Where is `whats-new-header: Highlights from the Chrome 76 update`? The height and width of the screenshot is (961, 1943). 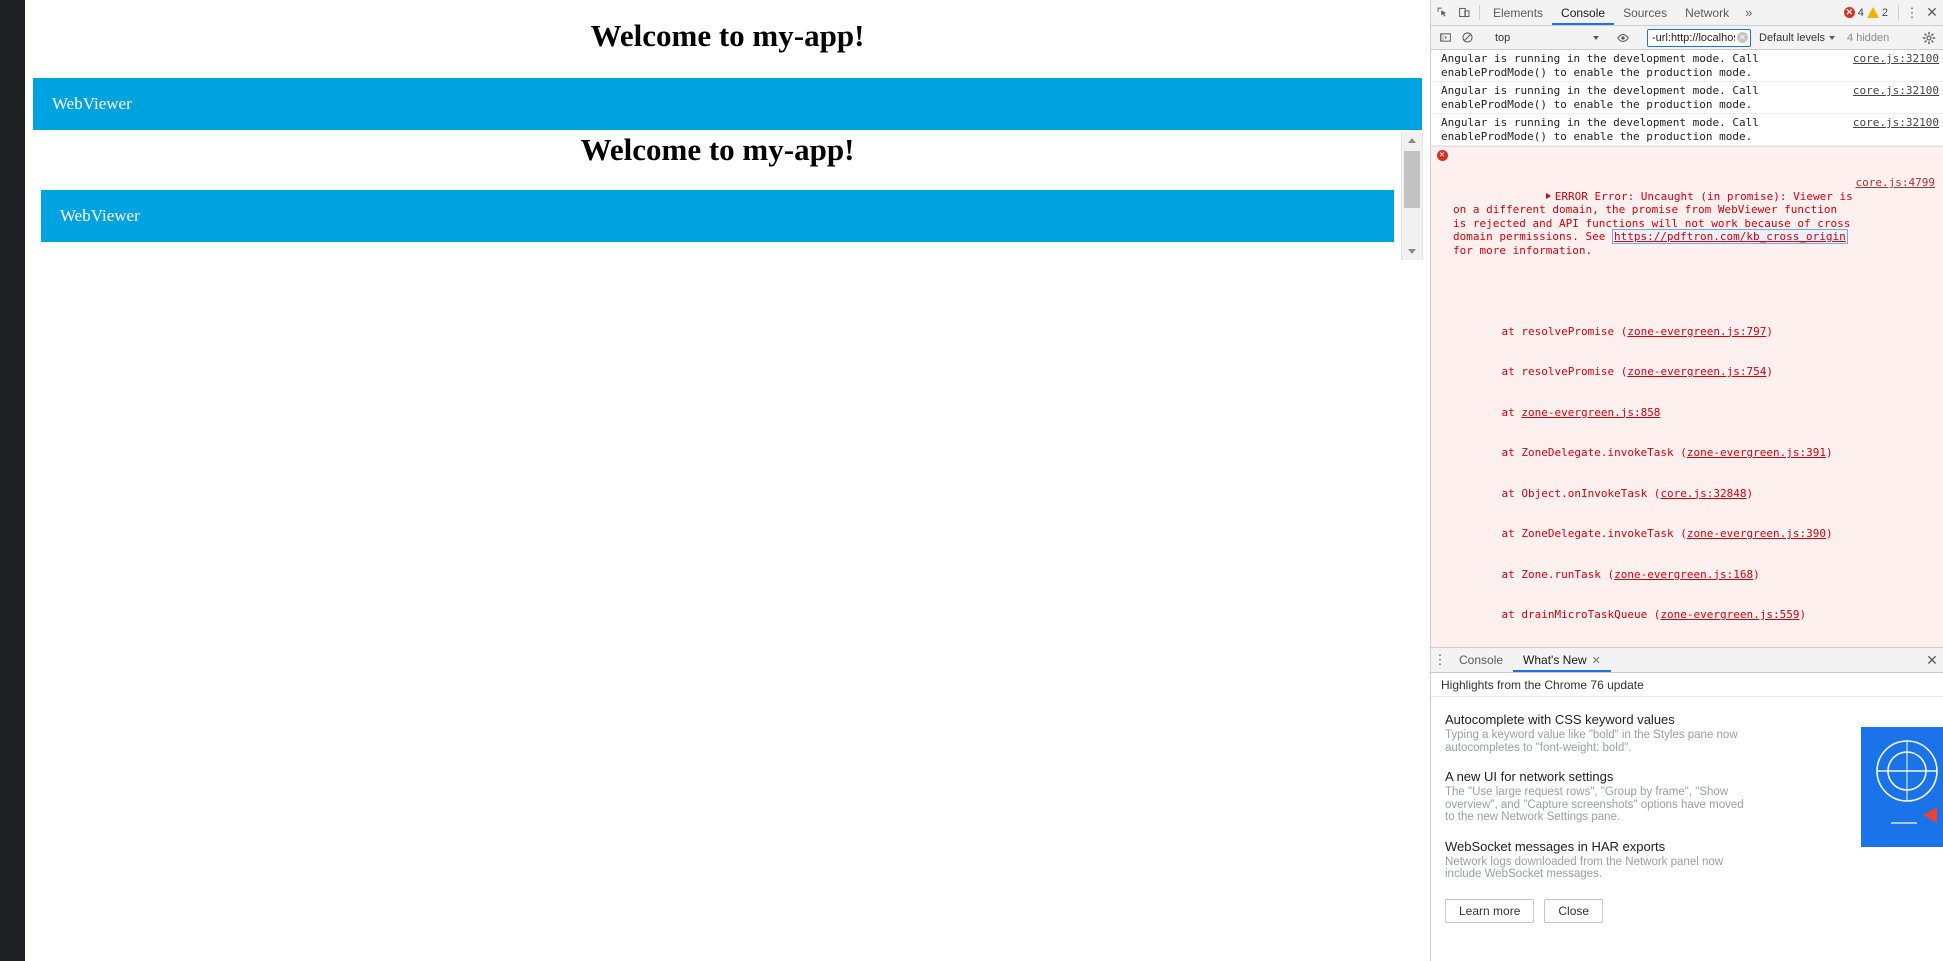
whats-new-header: Highlights from the Chrome 76 update is located at coordinates (1687, 685).